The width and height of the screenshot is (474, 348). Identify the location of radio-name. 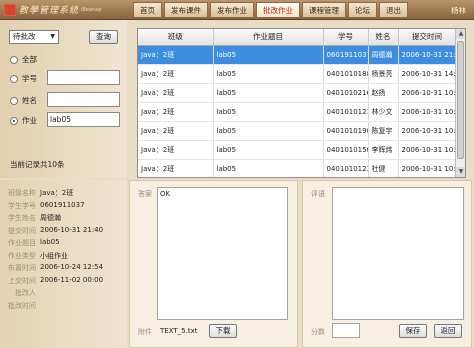
(14, 100).